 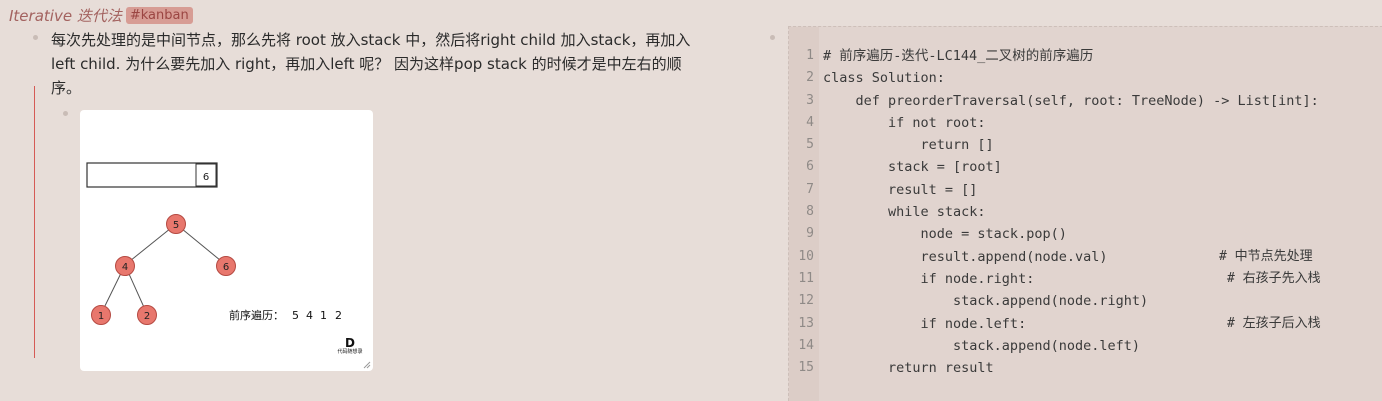 What do you see at coordinates (65, 15) in the screenshot?
I see `heading-title: Iterative 迭代法` at bounding box center [65, 15].